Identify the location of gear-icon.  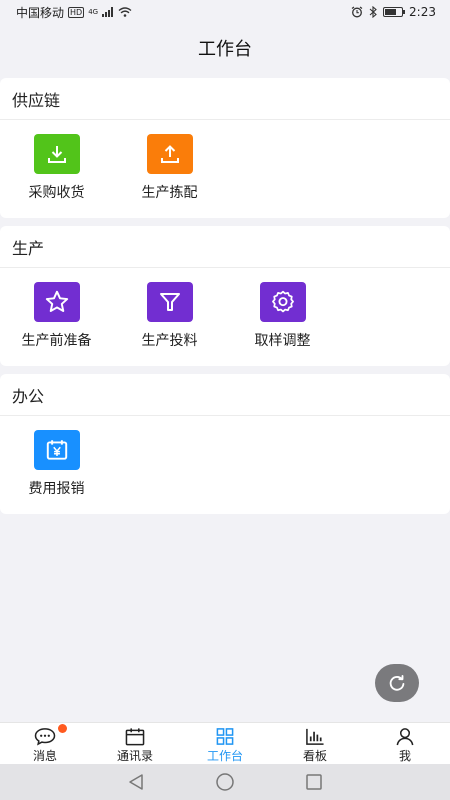
(282, 302).